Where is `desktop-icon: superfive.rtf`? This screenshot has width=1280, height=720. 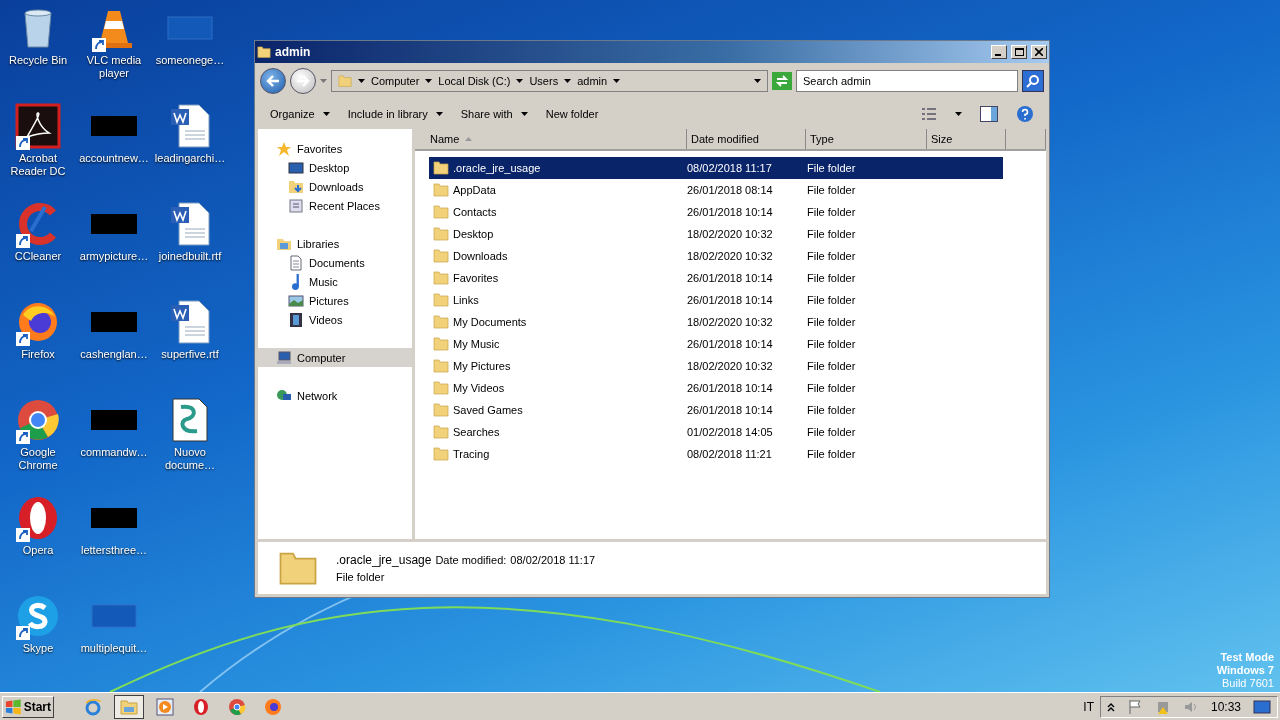
desktop-icon: superfive.rtf is located at coordinates (190, 347).